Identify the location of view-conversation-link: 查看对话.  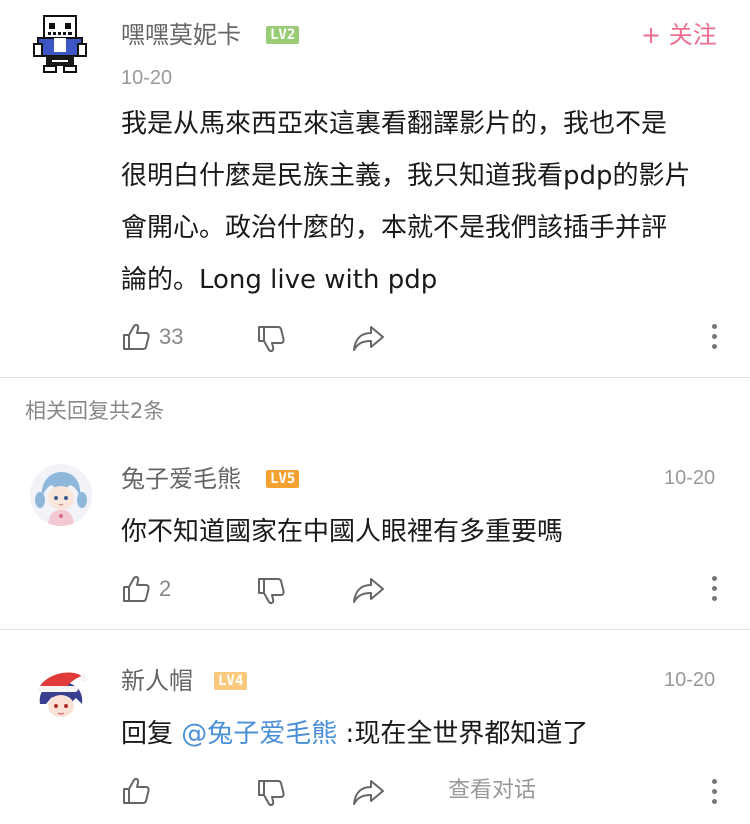
(492, 791).